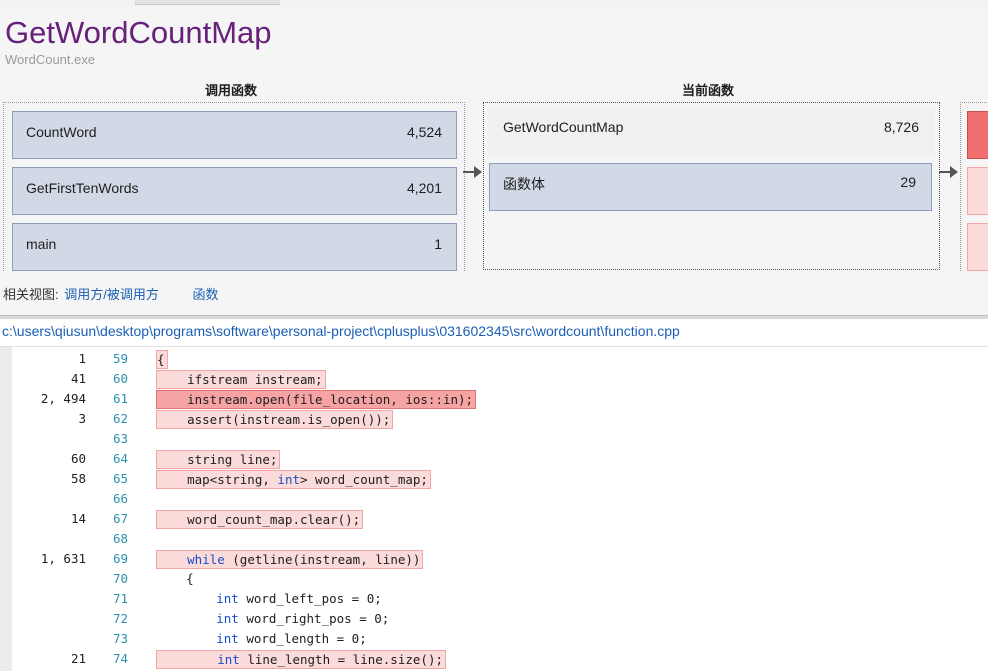 Image resolution: width=988 pixels, height=671 pixels. What do you see at coordinates (901, 127) in the screenshot?
I see `current-function-value: 8,726` at bounding box center [901, 127].